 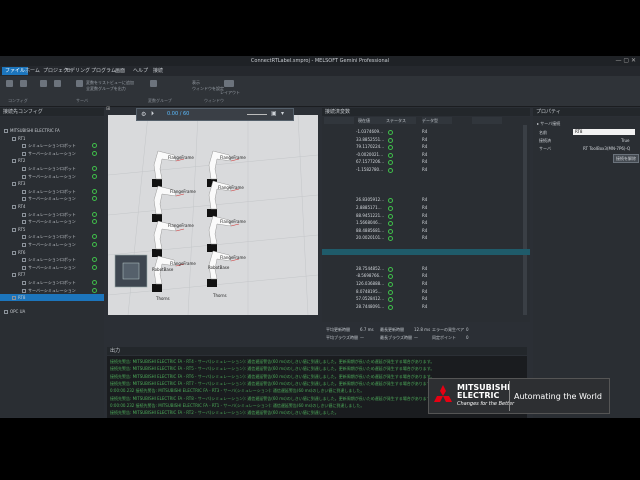 I want to click on column-header: データ型, so click(x=437, y=120).